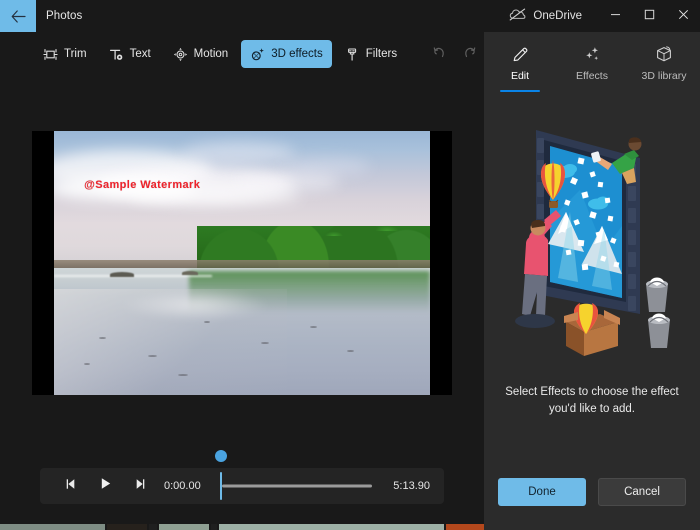 The height and width of the screenshot is (530, 700). I want to click on seek-track, so click(297, 486).